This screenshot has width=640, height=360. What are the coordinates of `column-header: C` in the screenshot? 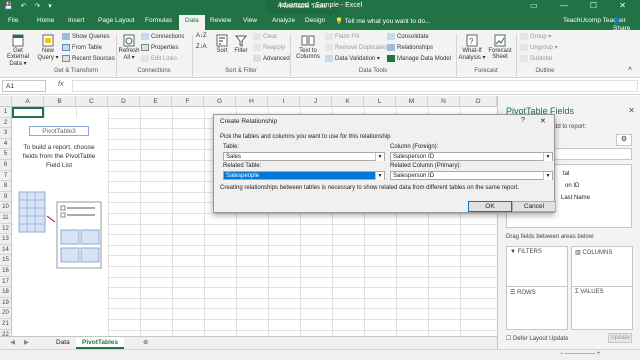 It's located at (92, 101).